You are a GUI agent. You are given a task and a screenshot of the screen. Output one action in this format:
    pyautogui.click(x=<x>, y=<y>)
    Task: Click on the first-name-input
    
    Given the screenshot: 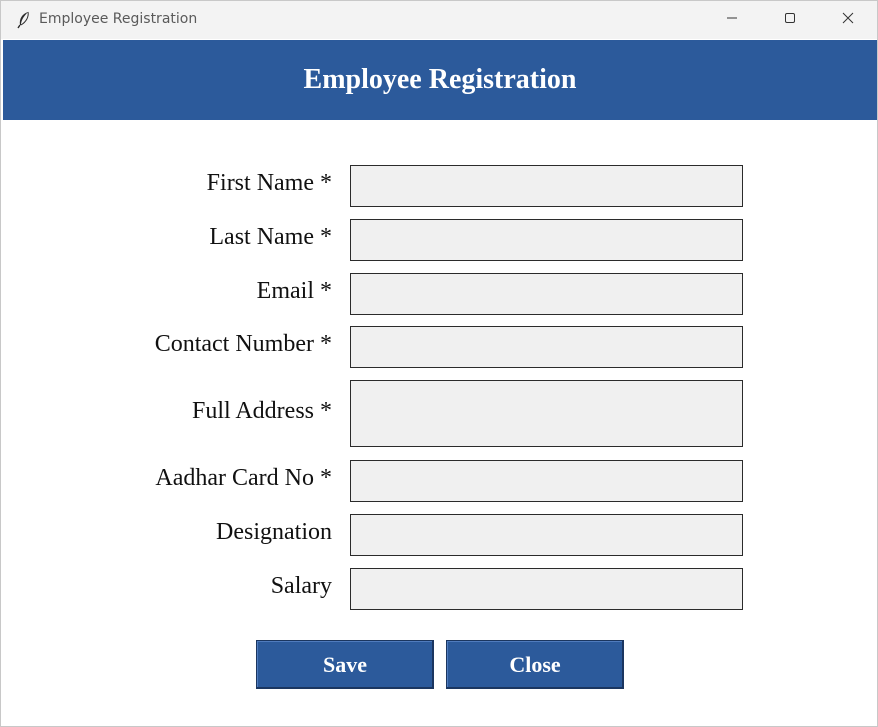 What is the action you would take?
    pyautogui.click(x=546, y=186)
    